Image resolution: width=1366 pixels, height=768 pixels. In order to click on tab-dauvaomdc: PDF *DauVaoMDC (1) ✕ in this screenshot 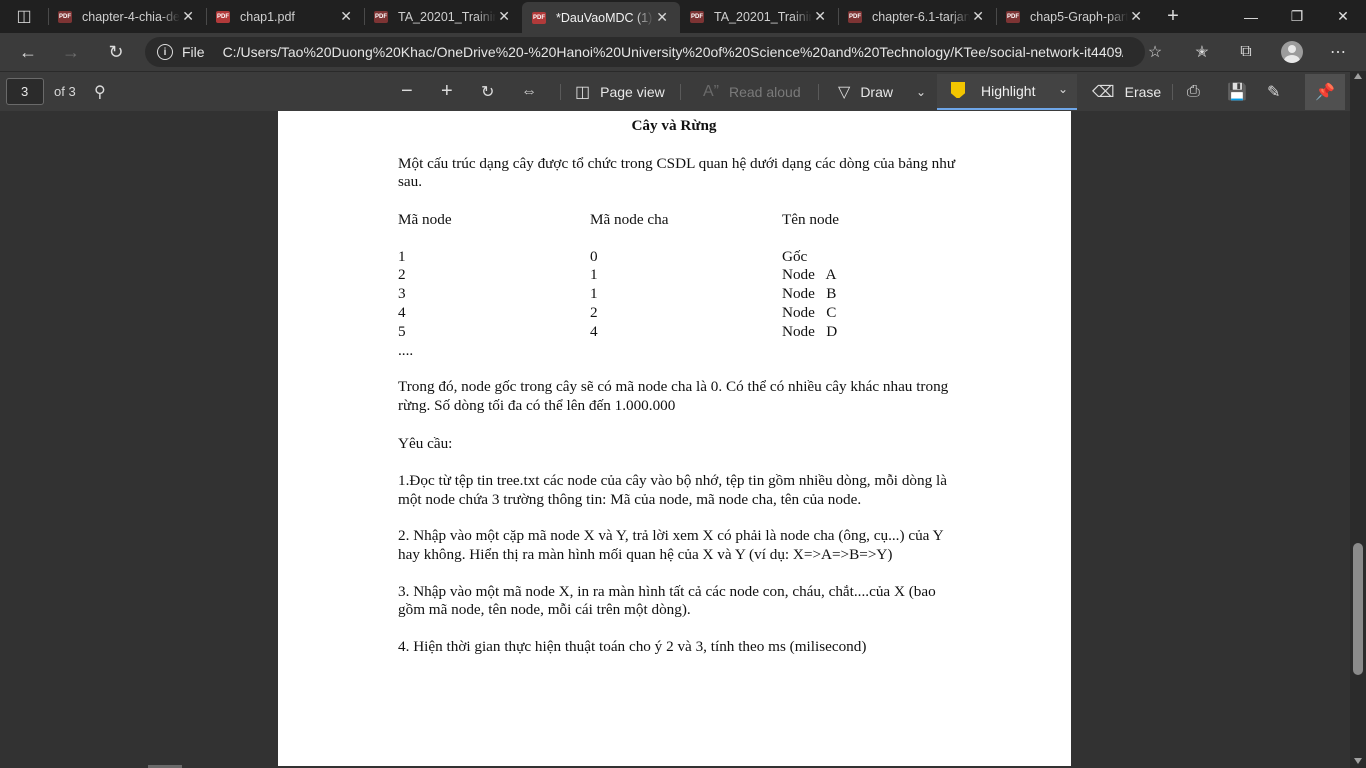, I will do `click(601, 17)`.